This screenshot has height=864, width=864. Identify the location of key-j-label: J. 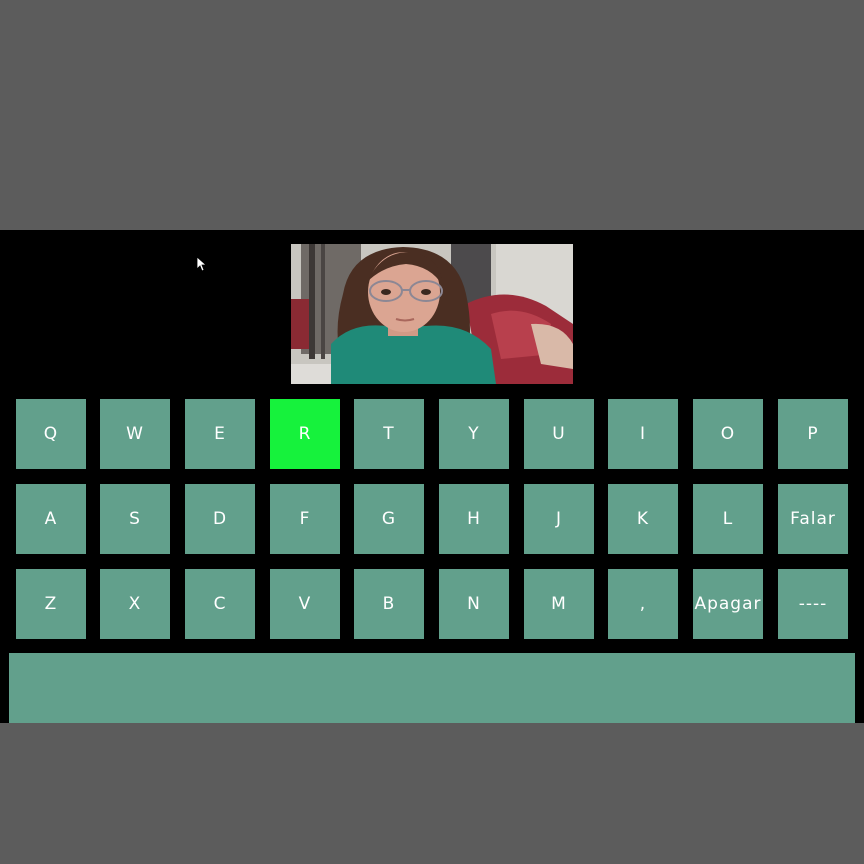
(558, 519).